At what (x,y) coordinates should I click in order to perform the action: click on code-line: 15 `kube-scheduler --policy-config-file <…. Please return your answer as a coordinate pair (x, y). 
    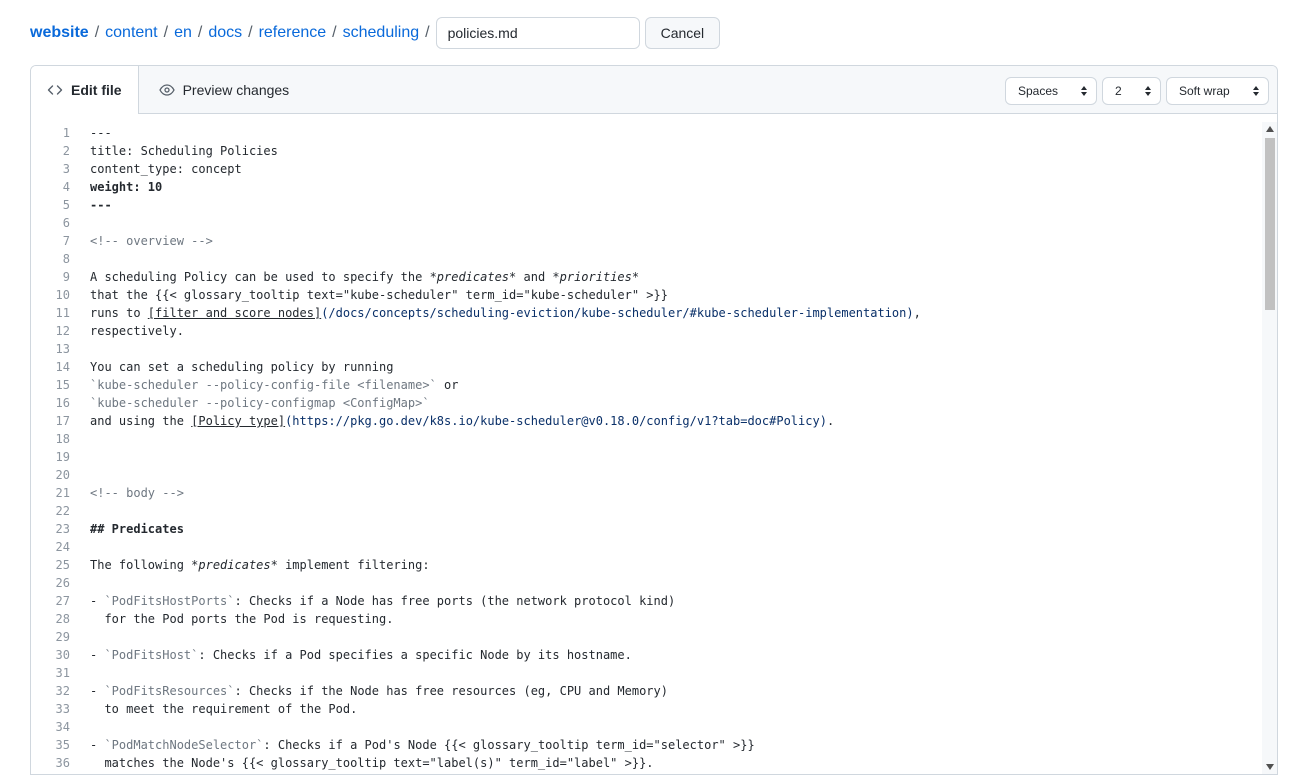
    Looking at the image, I should click on (476, 385).